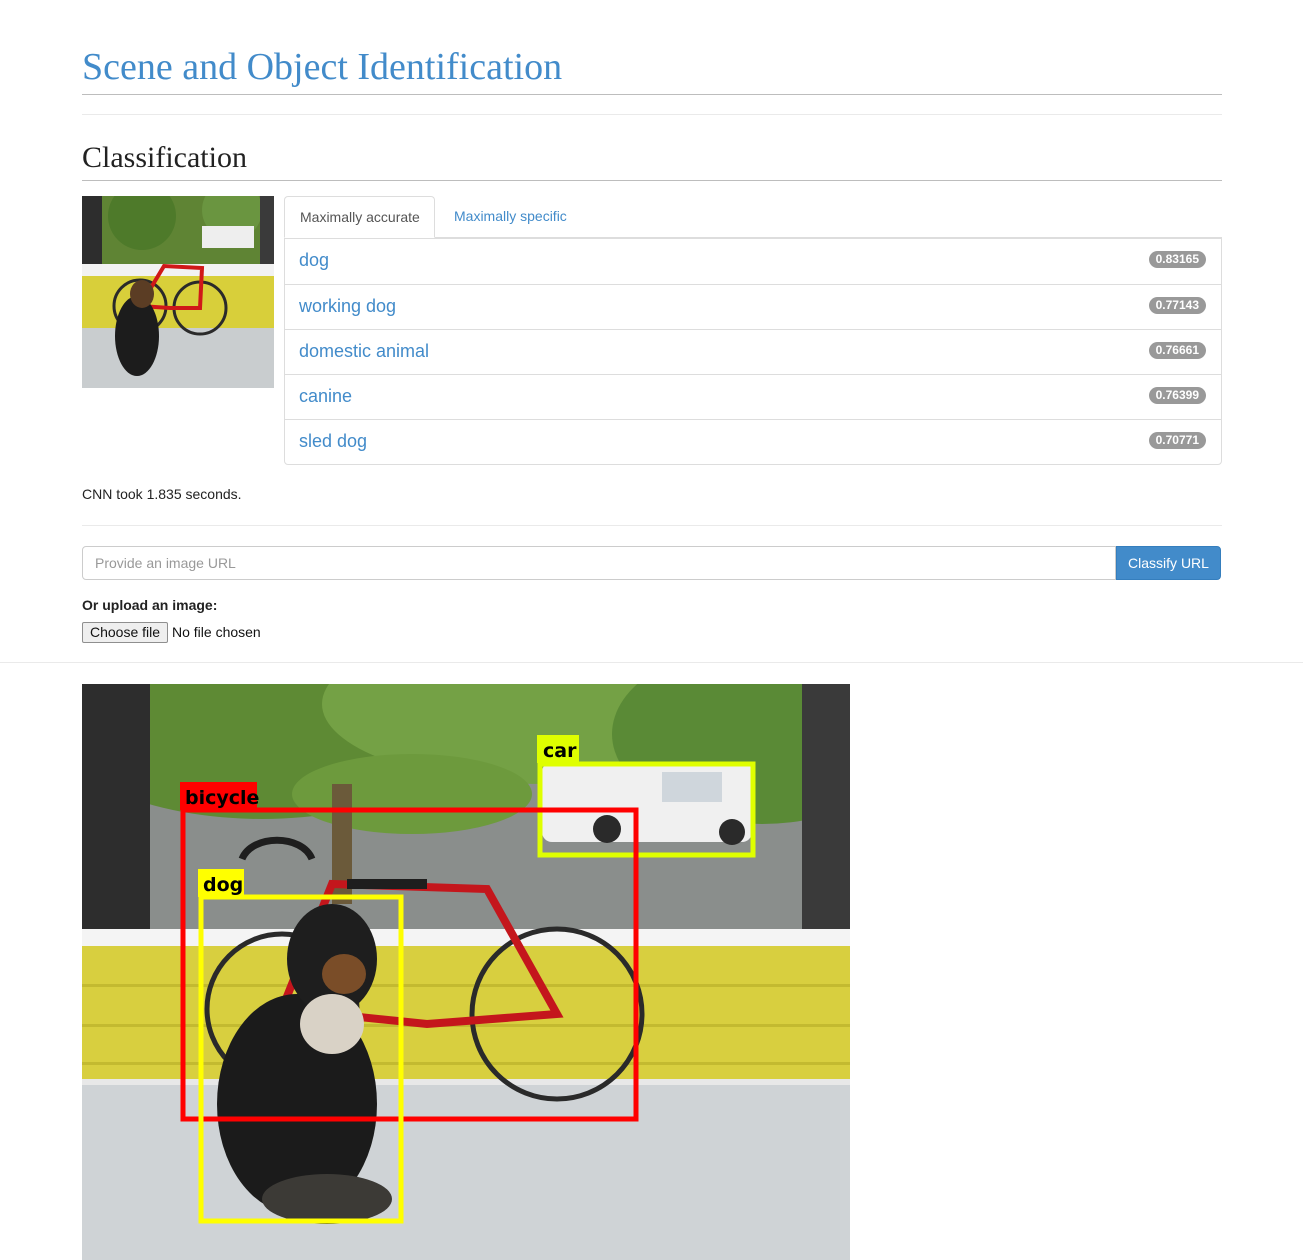  I want to click on result-label: domestic animal, so click(364, 351).